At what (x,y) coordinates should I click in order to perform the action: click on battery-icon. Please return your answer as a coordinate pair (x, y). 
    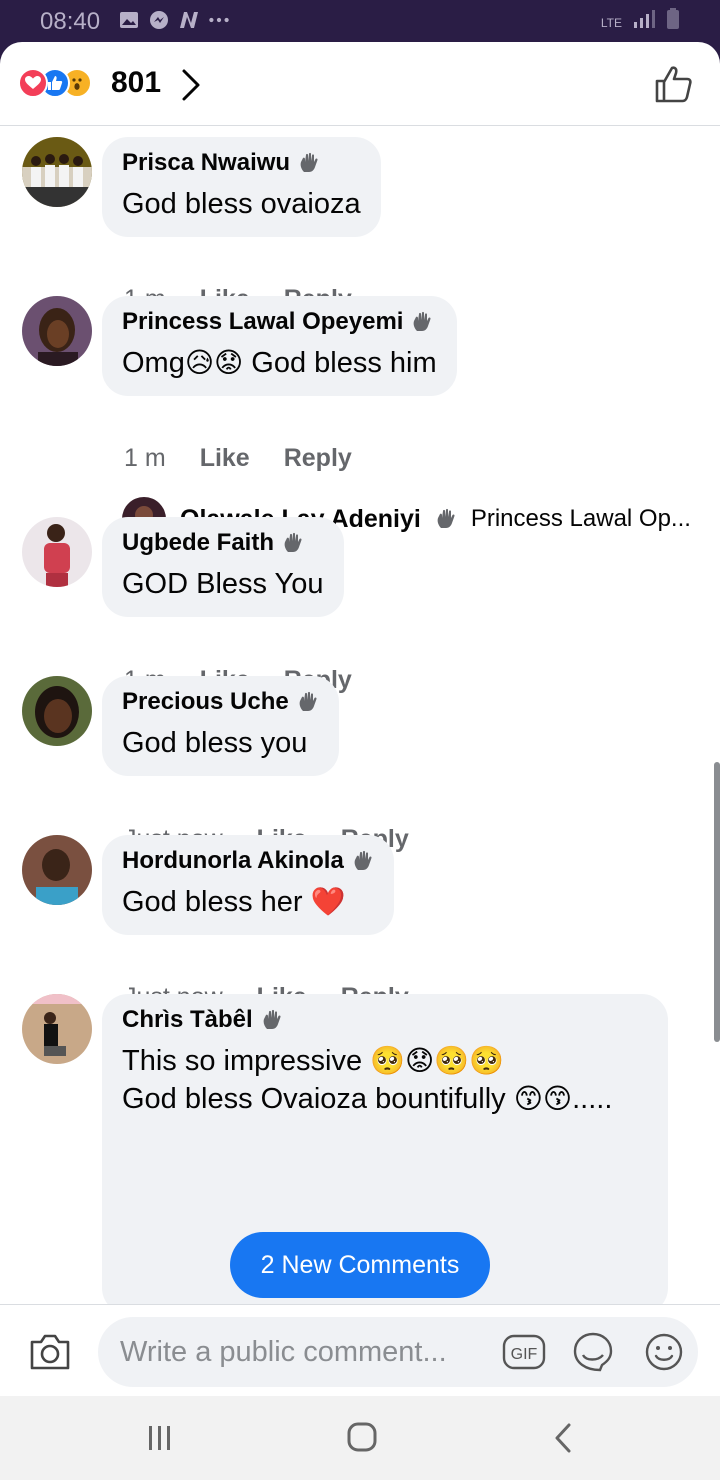
    Looking at the image, I should click on (673, 18).